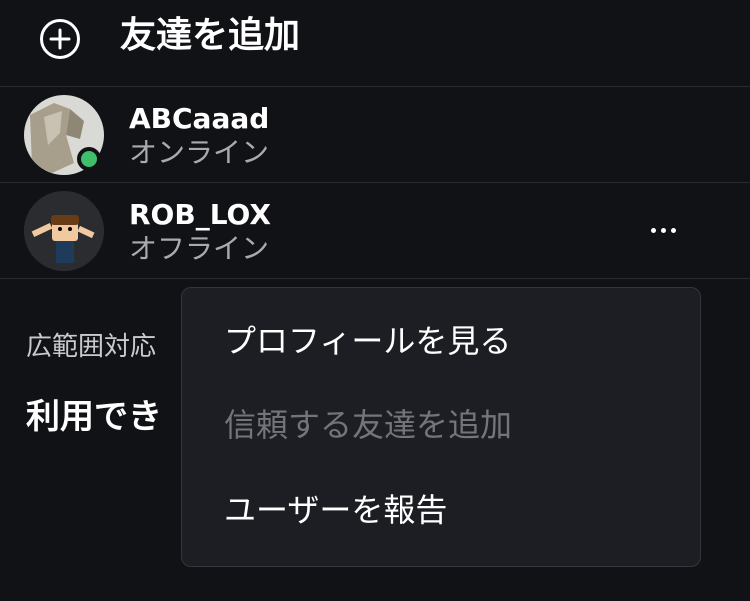 The width and height of the screenshot is (750, 601). What do you see at coordinates (199, 248) in the screenshot?
I see `friend-status: オフライン` at bounding box center [199, 248].